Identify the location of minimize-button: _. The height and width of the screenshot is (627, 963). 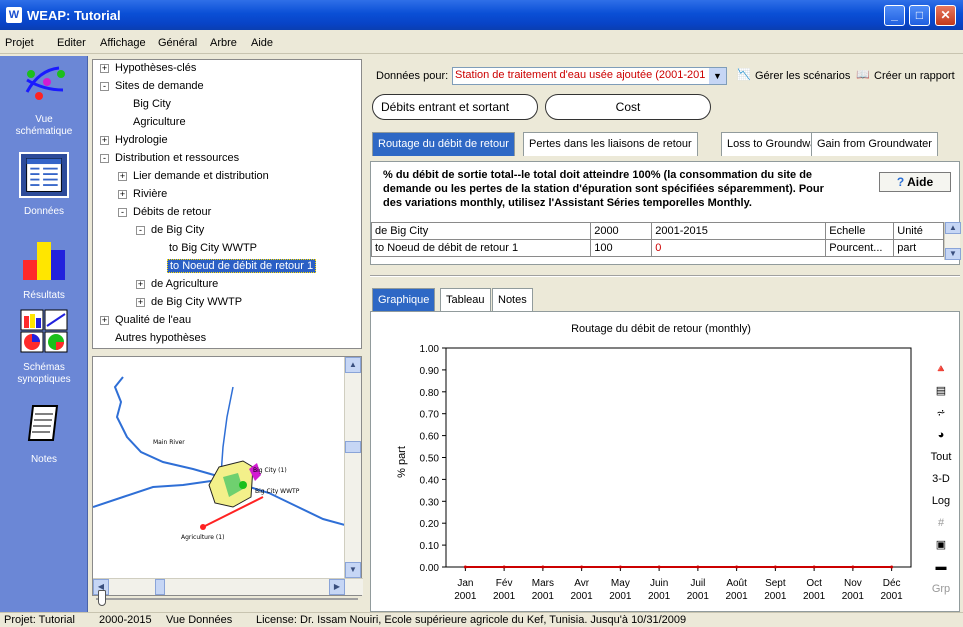
(894, 15).